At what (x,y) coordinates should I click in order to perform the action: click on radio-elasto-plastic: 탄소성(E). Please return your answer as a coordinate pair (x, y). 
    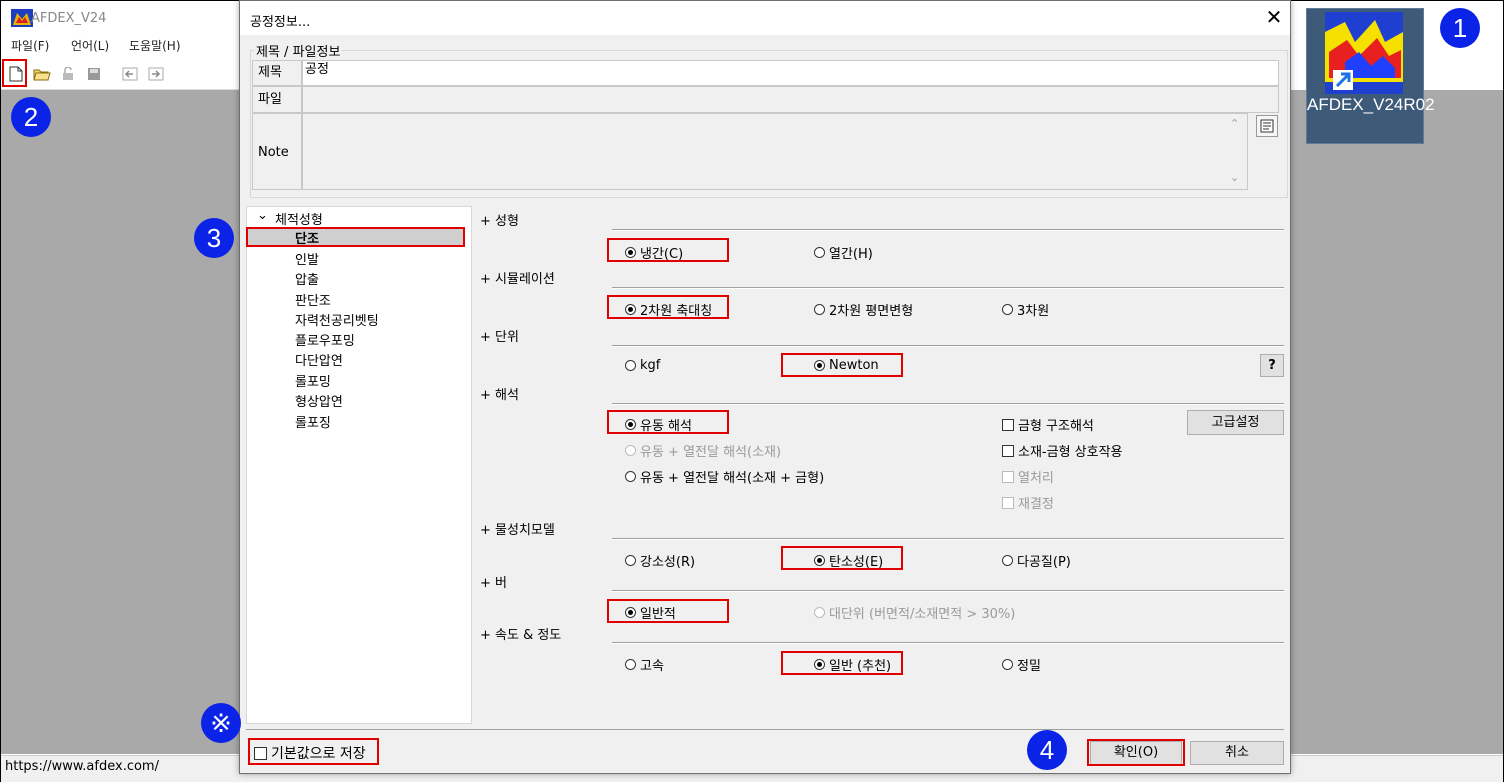
    Looking at the image, I should click on (848, 560).